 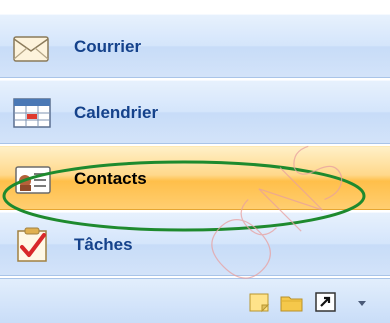 What do you see at coordinates (195, 300) in the screenshot?
I see `bottom-button-bar` at bounding box center [195, 300].